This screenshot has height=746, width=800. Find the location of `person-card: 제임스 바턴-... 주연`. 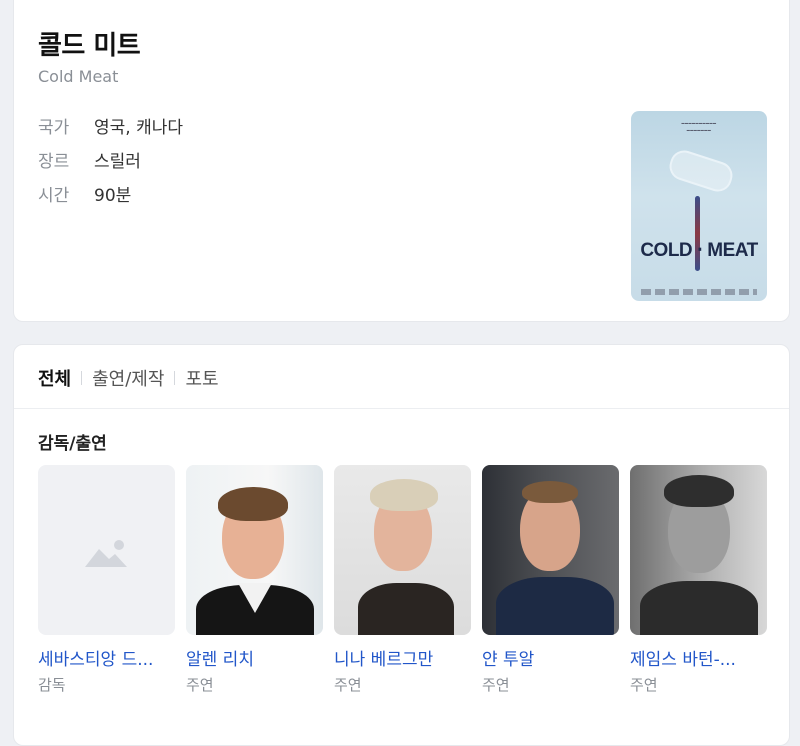

person-card: 제임스 바턴-... 주연 is located at coordinates (698, 579).